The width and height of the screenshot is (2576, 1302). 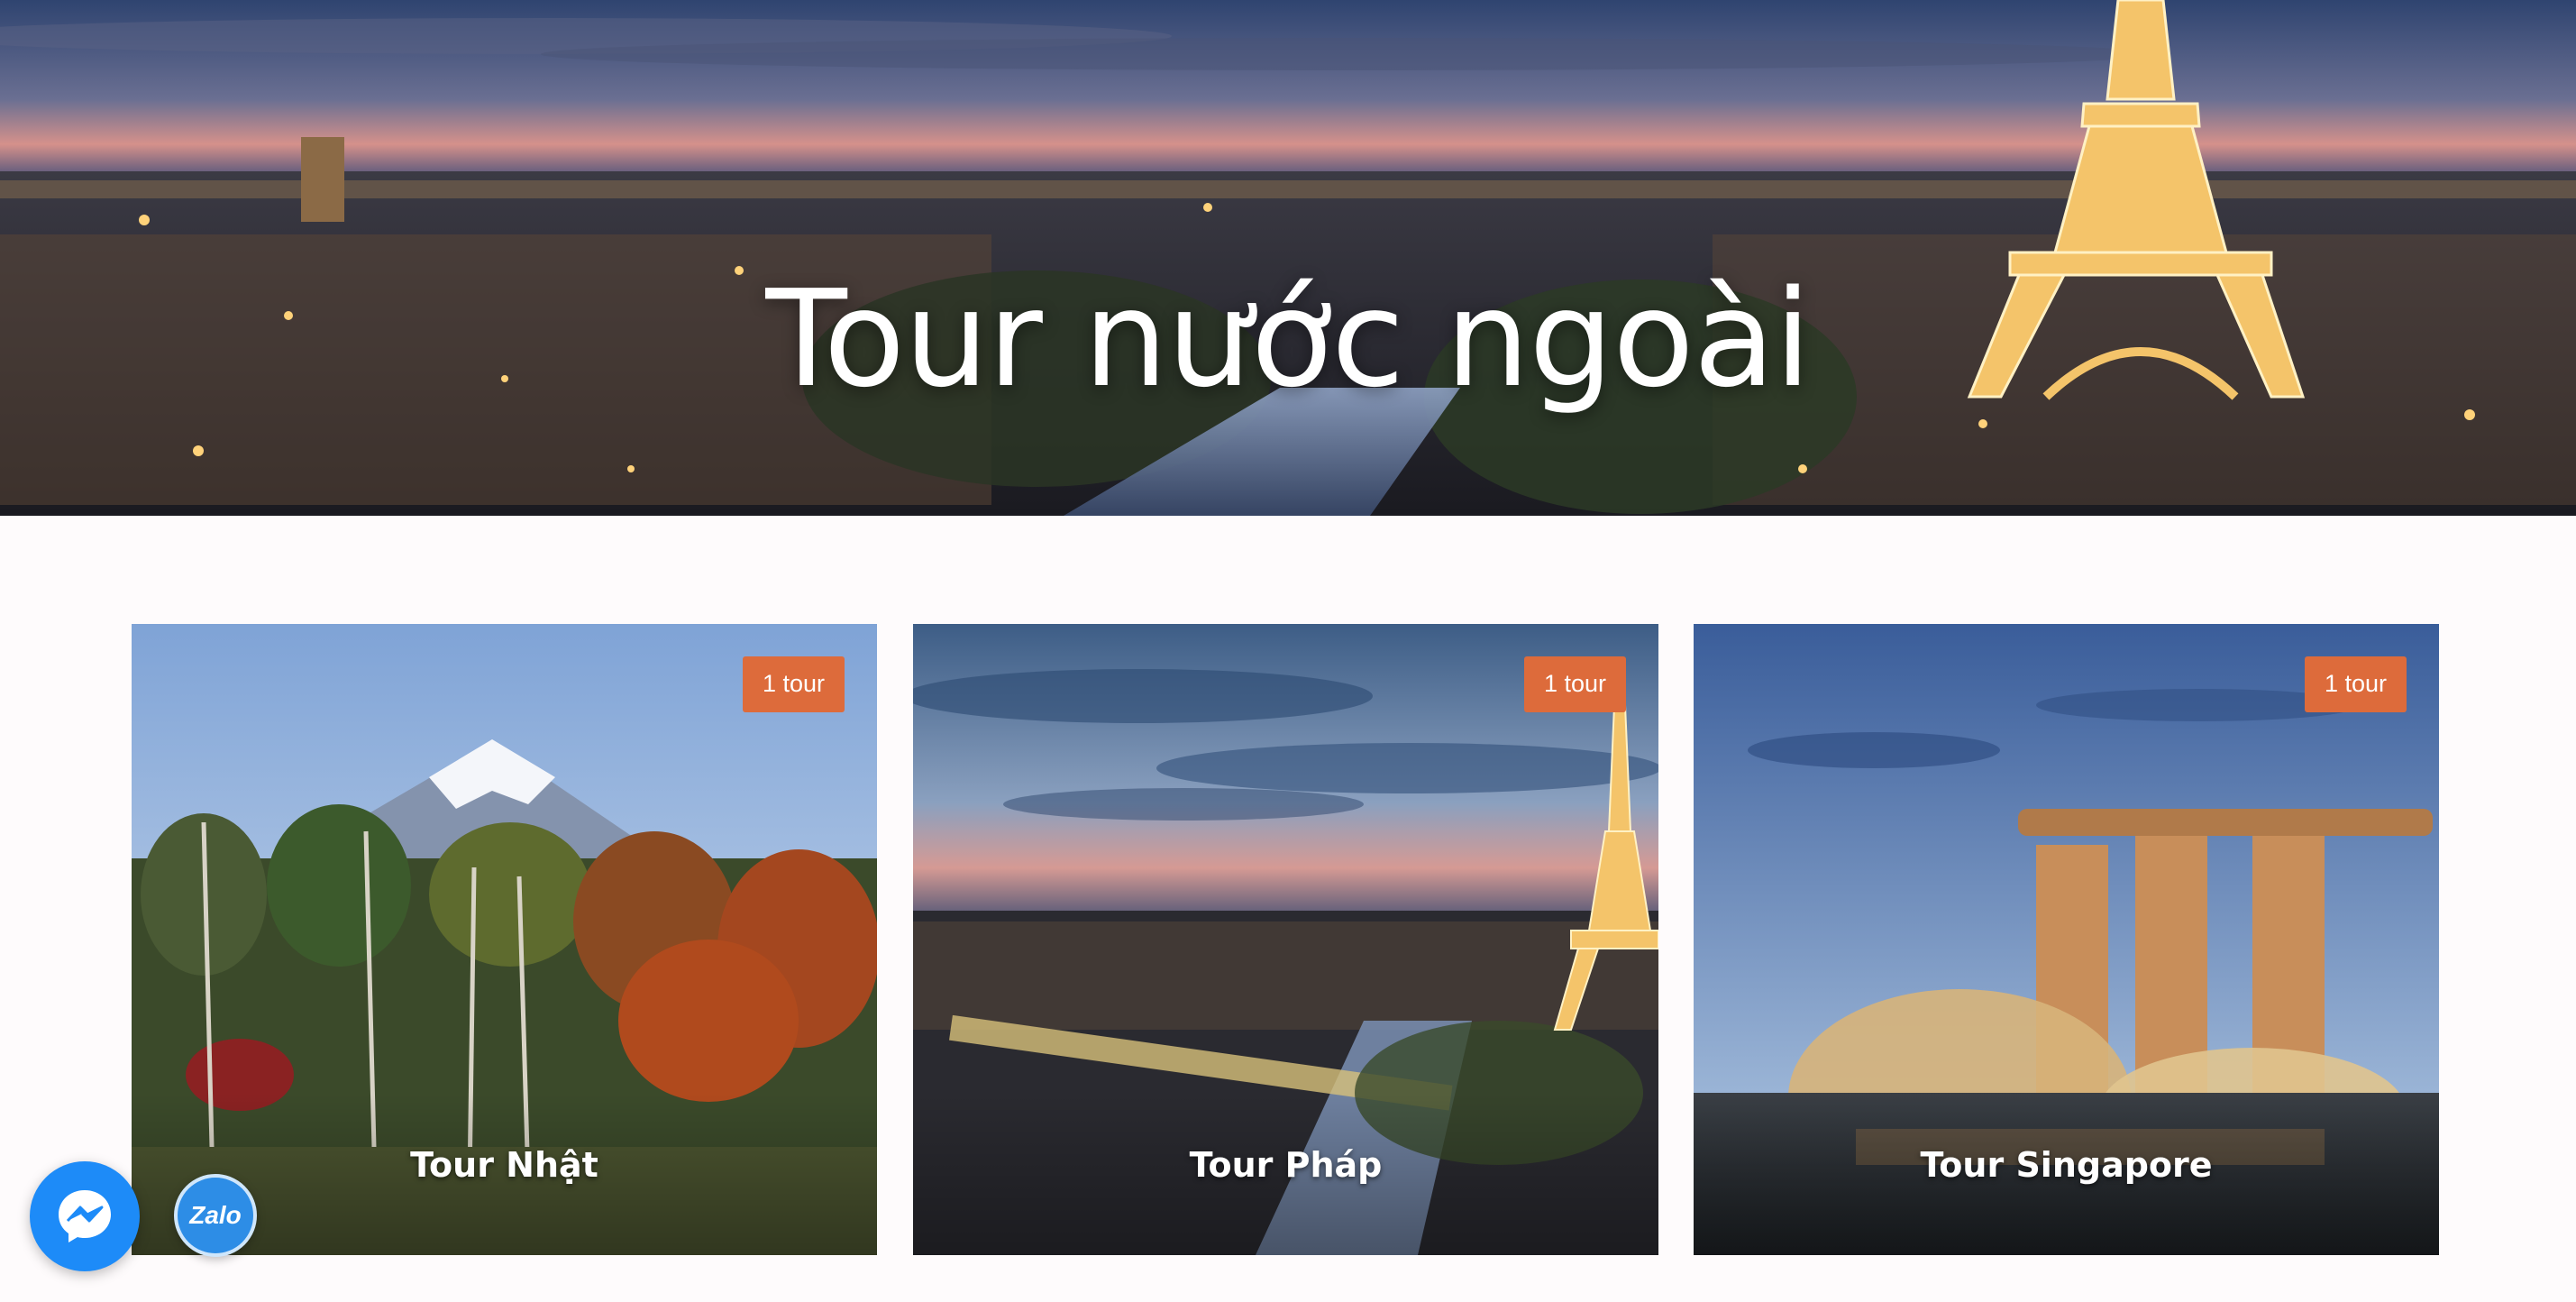 I want to click on zalo-button: Zalo, so click(x=215, y=1215).